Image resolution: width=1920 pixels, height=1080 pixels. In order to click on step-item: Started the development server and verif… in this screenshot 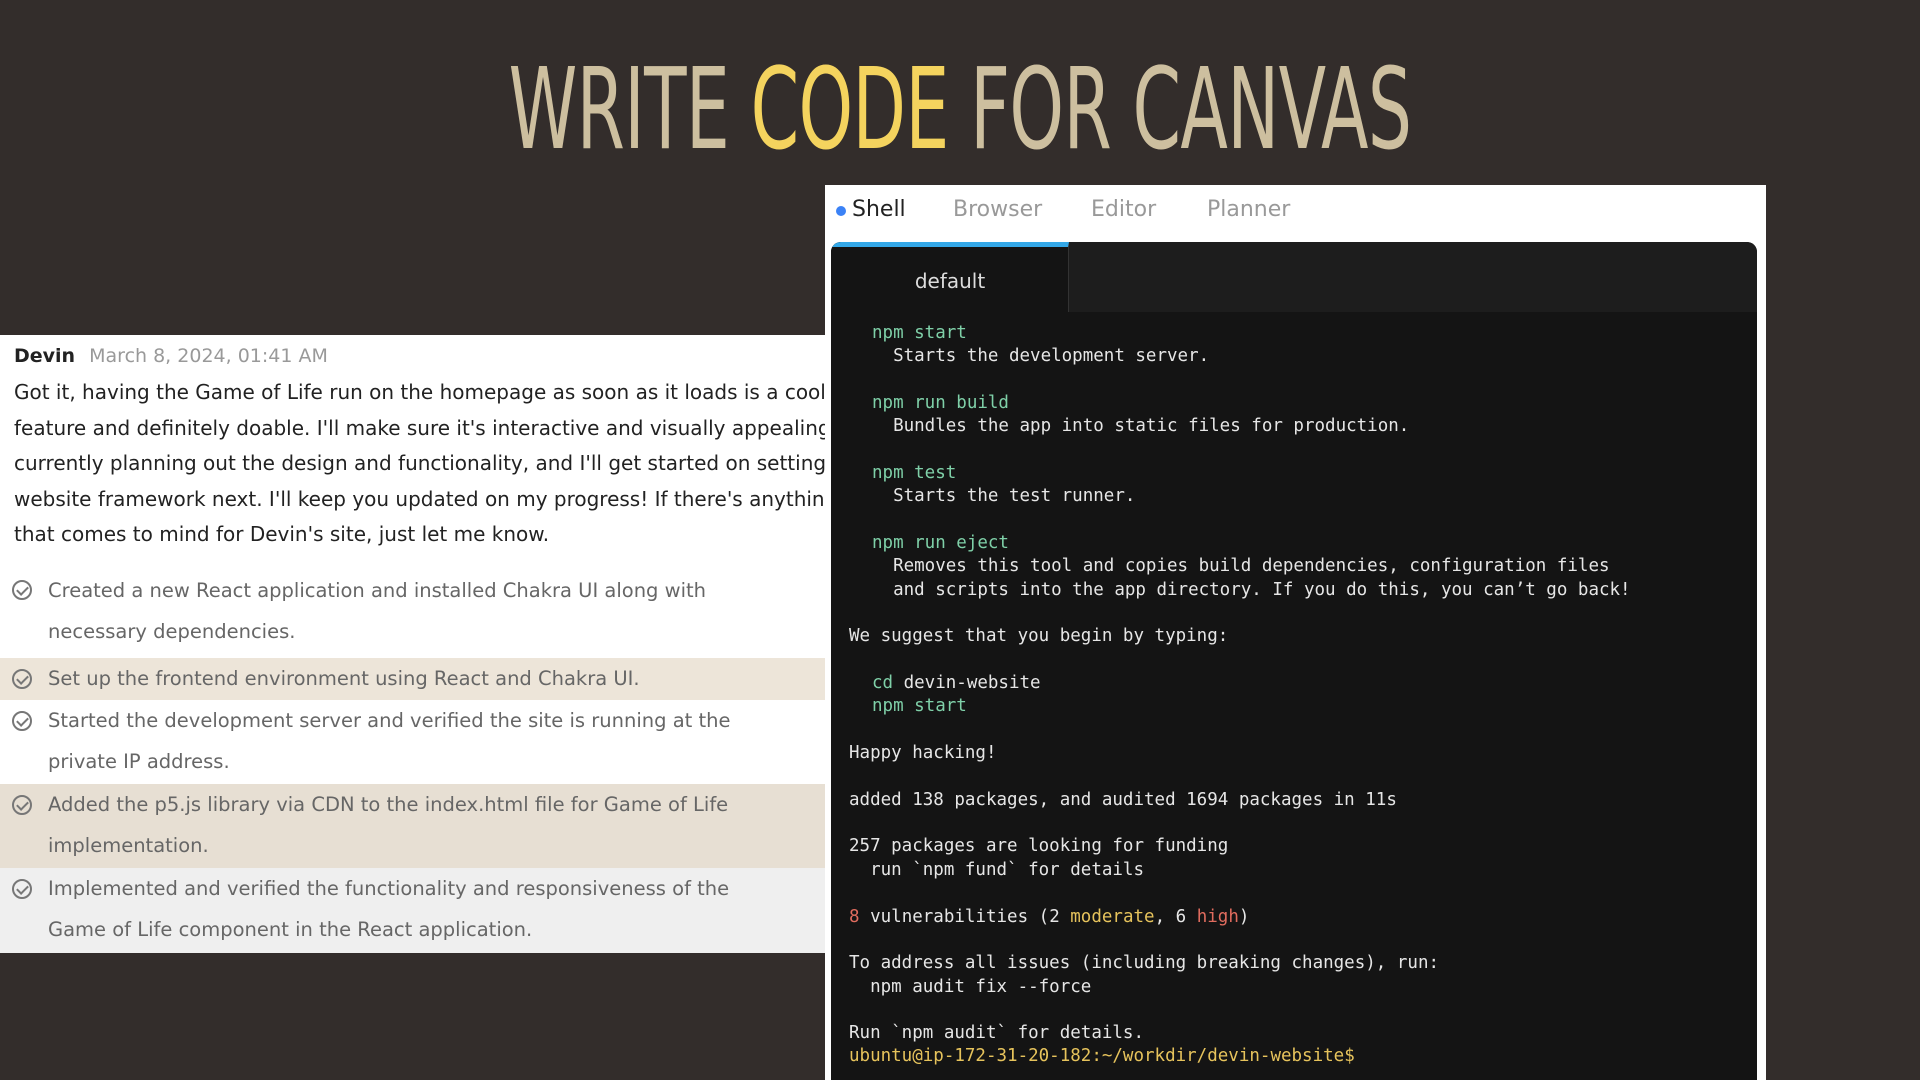, I will do `click(412, 742)`.